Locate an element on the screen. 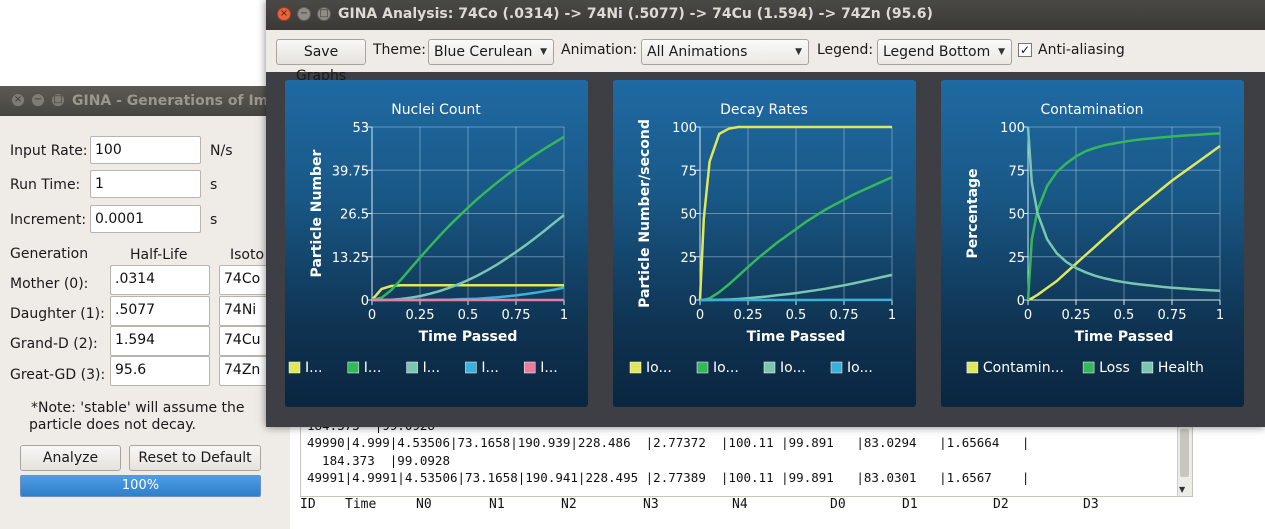 This screenshot has height=529, width=1265. y-tick-label: 26.5 is located at coordinates (354, 215).